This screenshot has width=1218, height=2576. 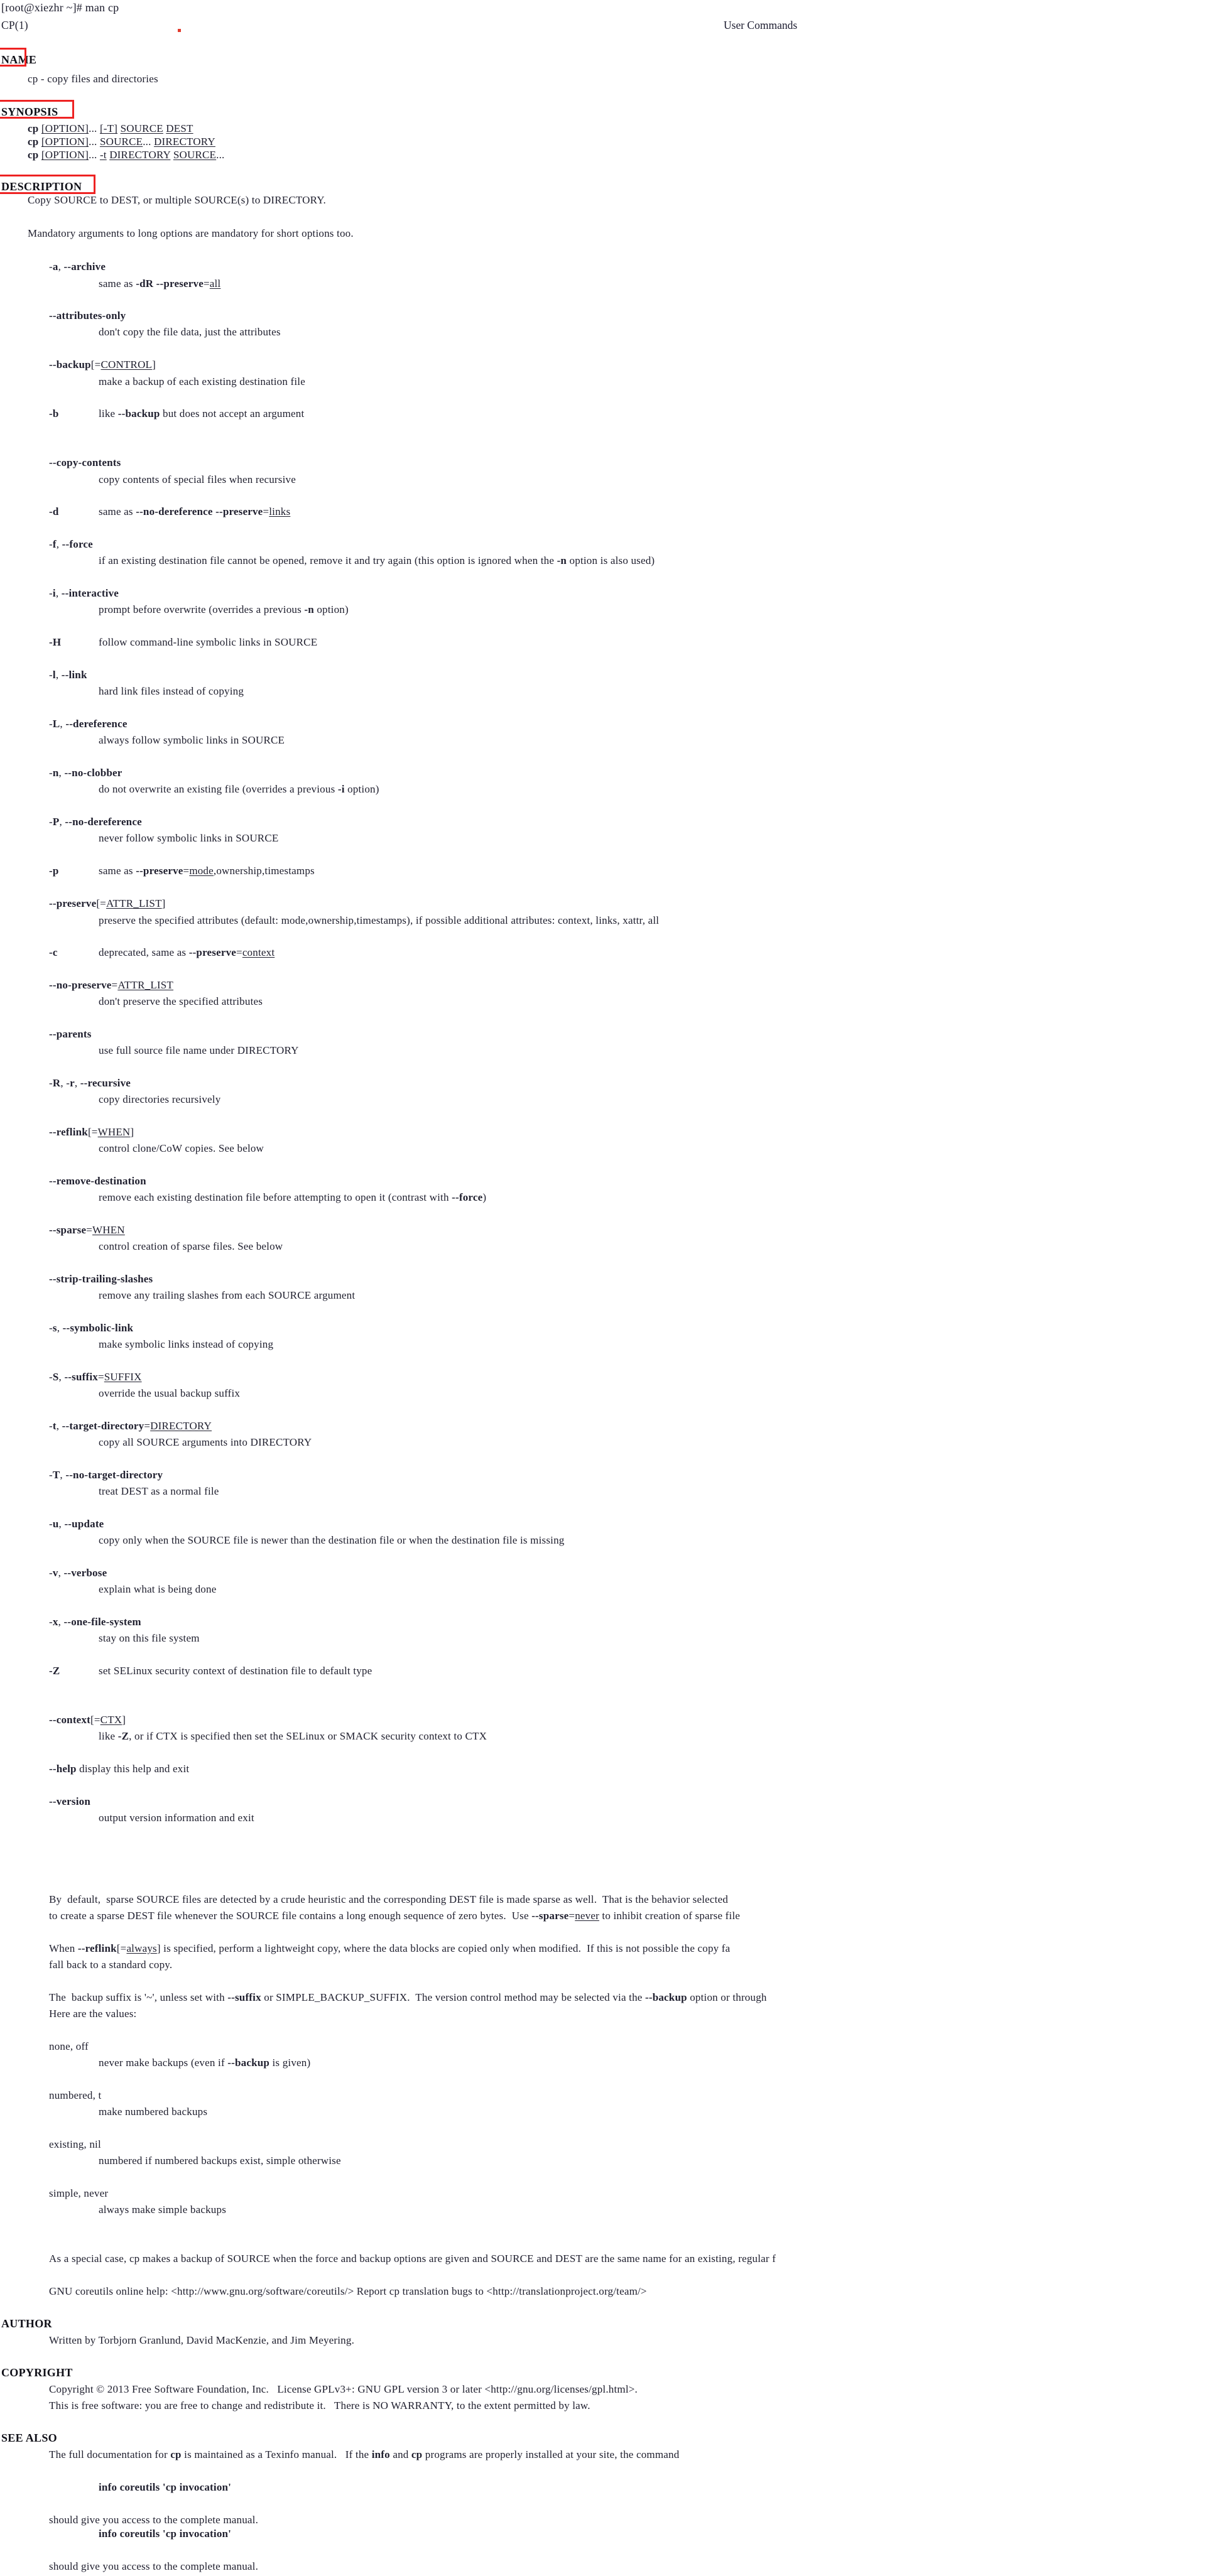 What do you see at coordinates (71, 544) in the screenshot?
I see `option-flag-force: -f, --force` at bounding box center [71, 544].